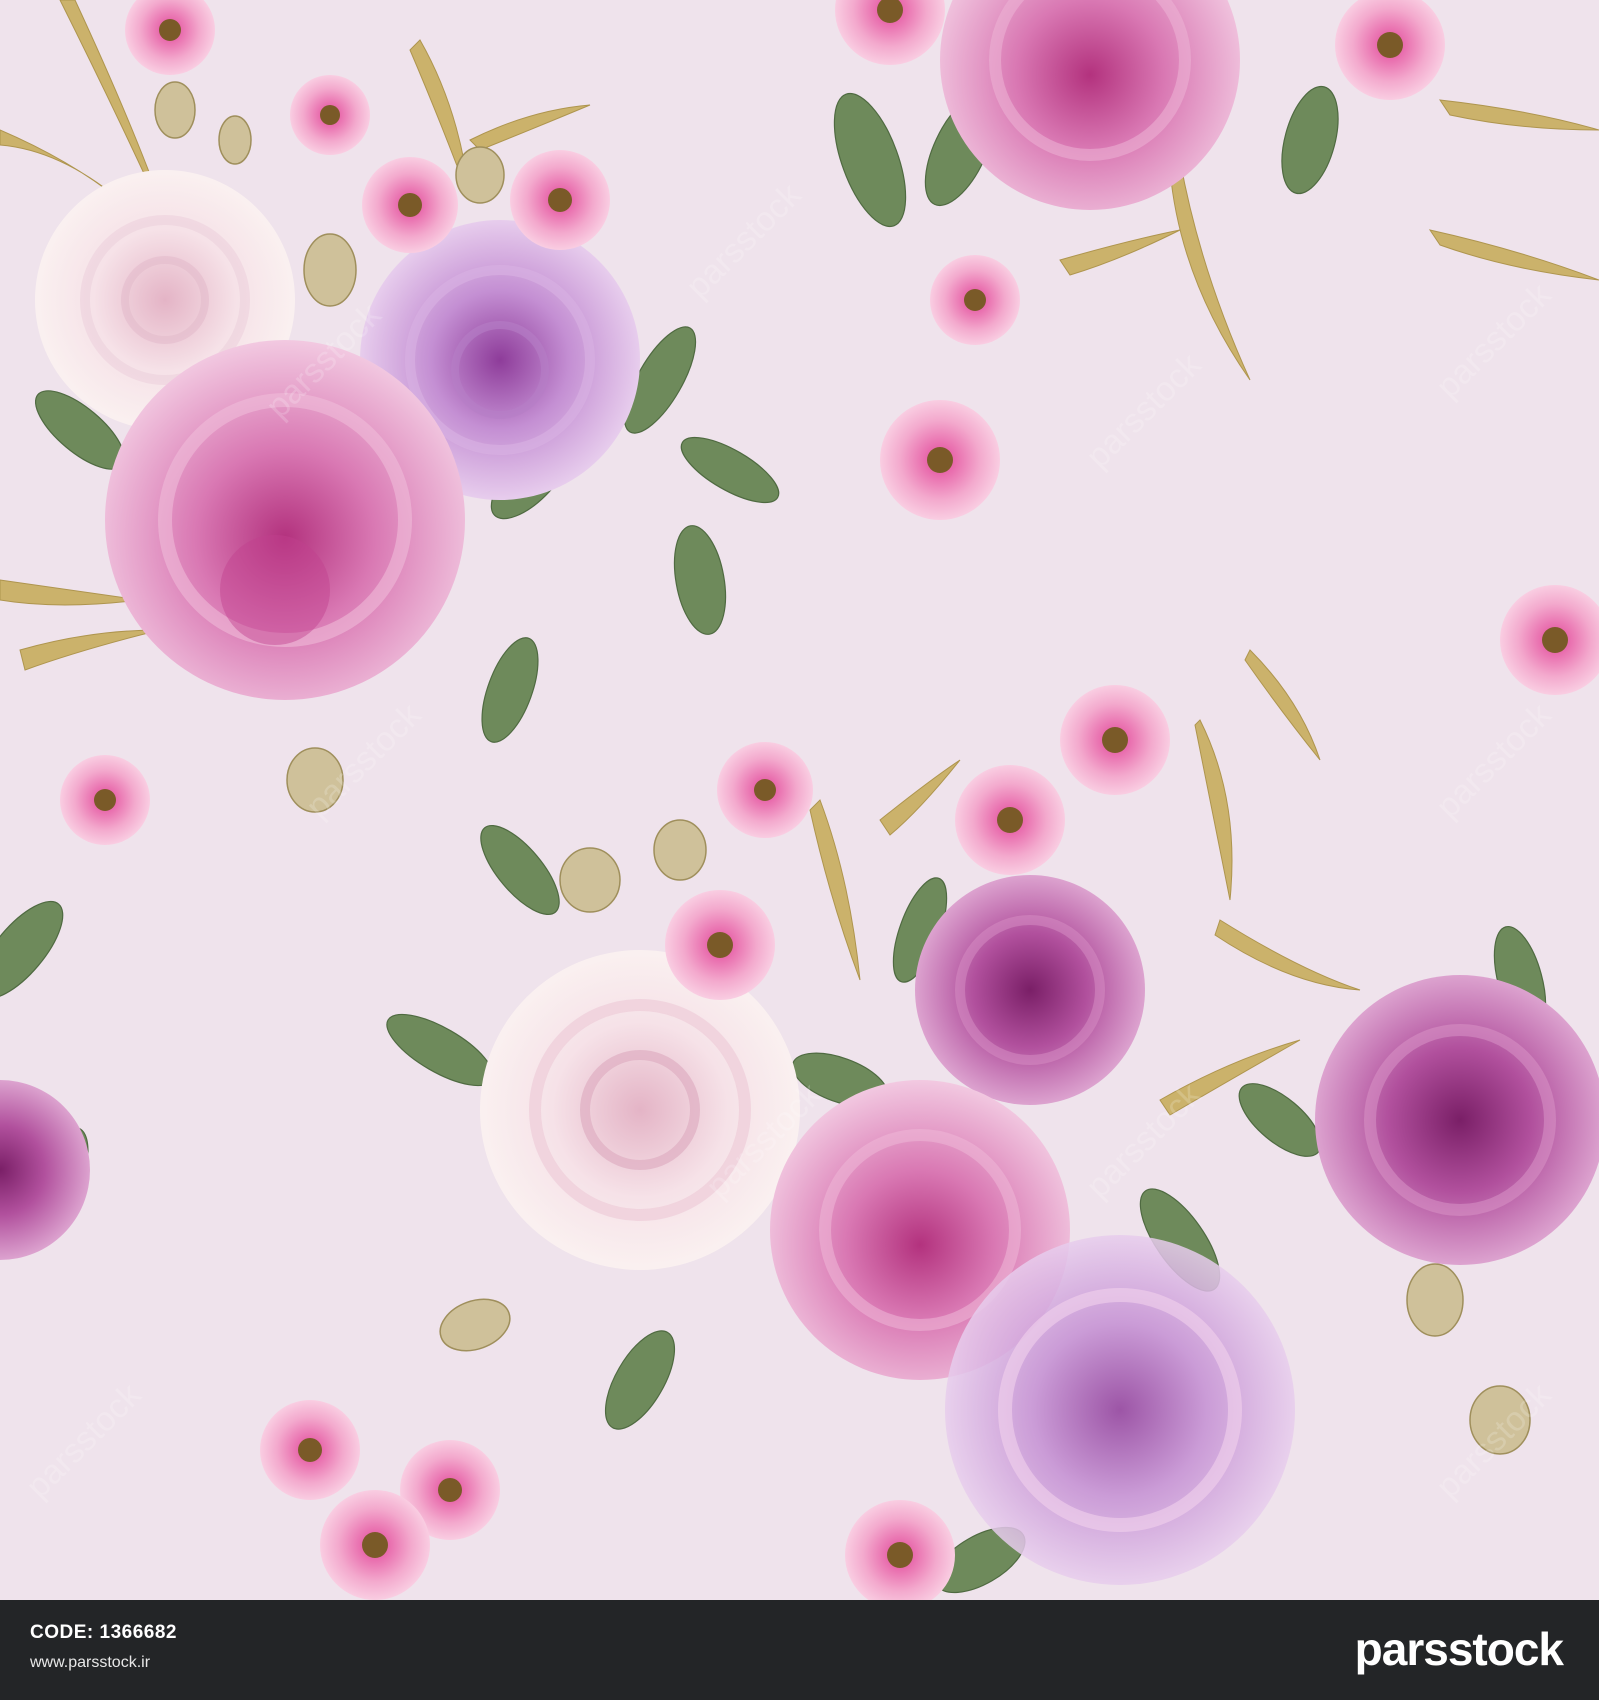 The image size is (1599, 1700). Describe the element at coordinates (1120, 1410) in the screenshot. I see `light-pink-peony-bottom-right` at that location.